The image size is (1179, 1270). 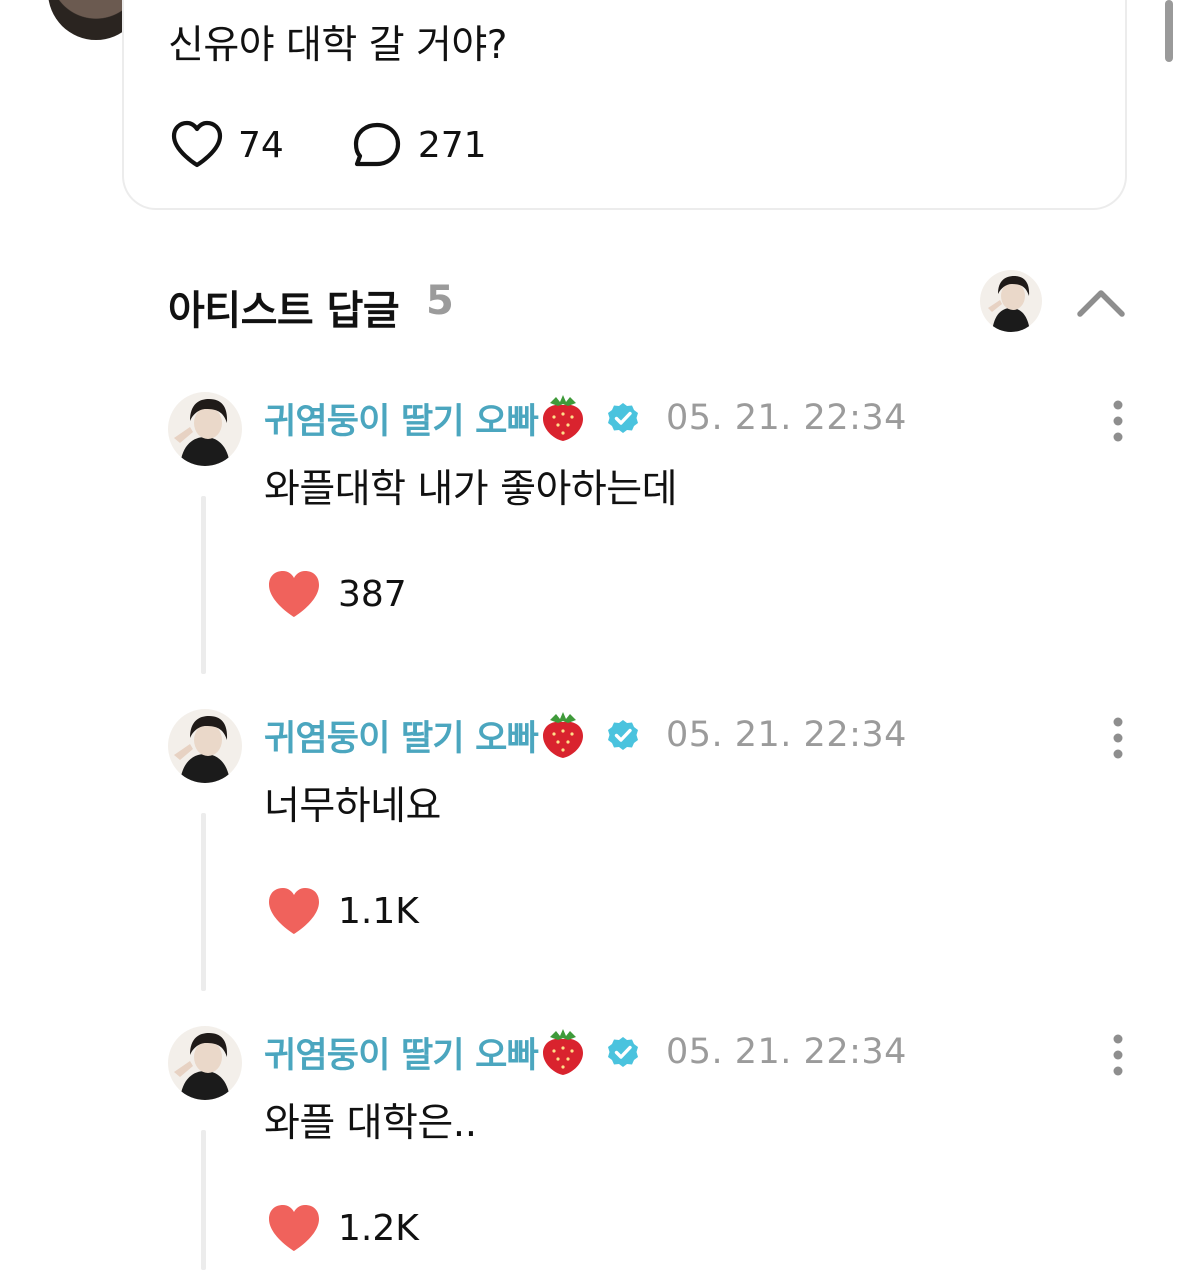 What do you see at coordinates (440, 301) in the screenshot?
I see `artist-replies-count: 5` at bounding box center [440, 301].